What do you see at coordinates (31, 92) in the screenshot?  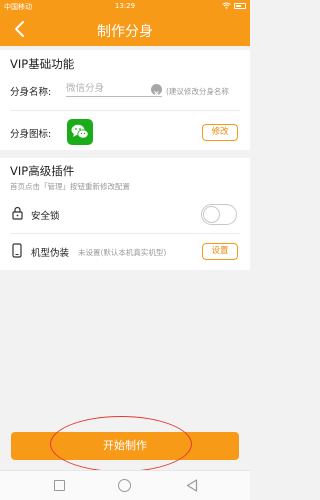 I see `name-label: 分身名称:` at bounding box center [31, 92].